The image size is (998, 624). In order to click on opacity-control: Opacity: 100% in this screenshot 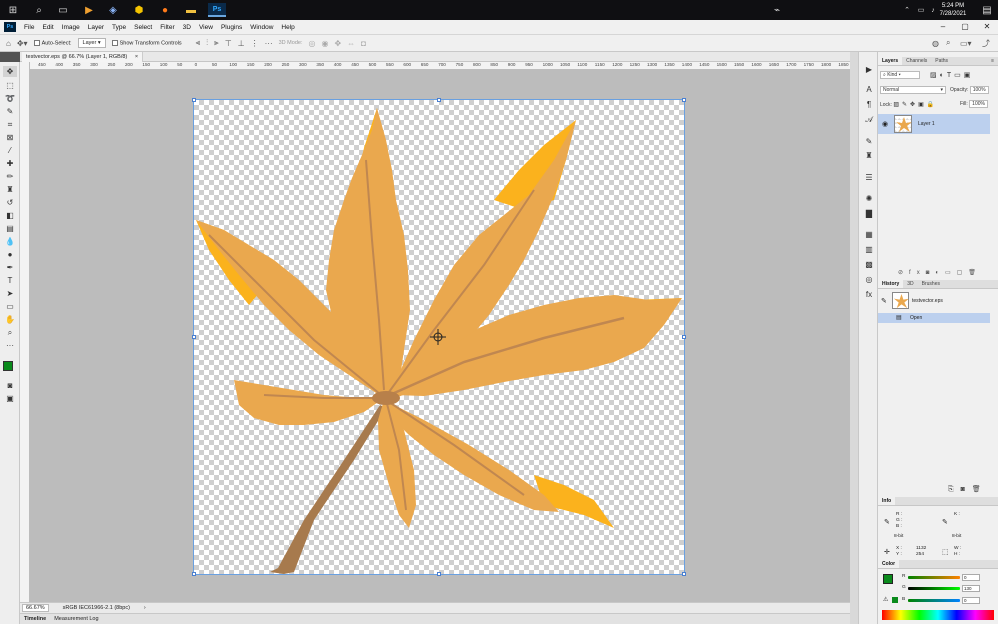, I will do `click(969, 90)`.